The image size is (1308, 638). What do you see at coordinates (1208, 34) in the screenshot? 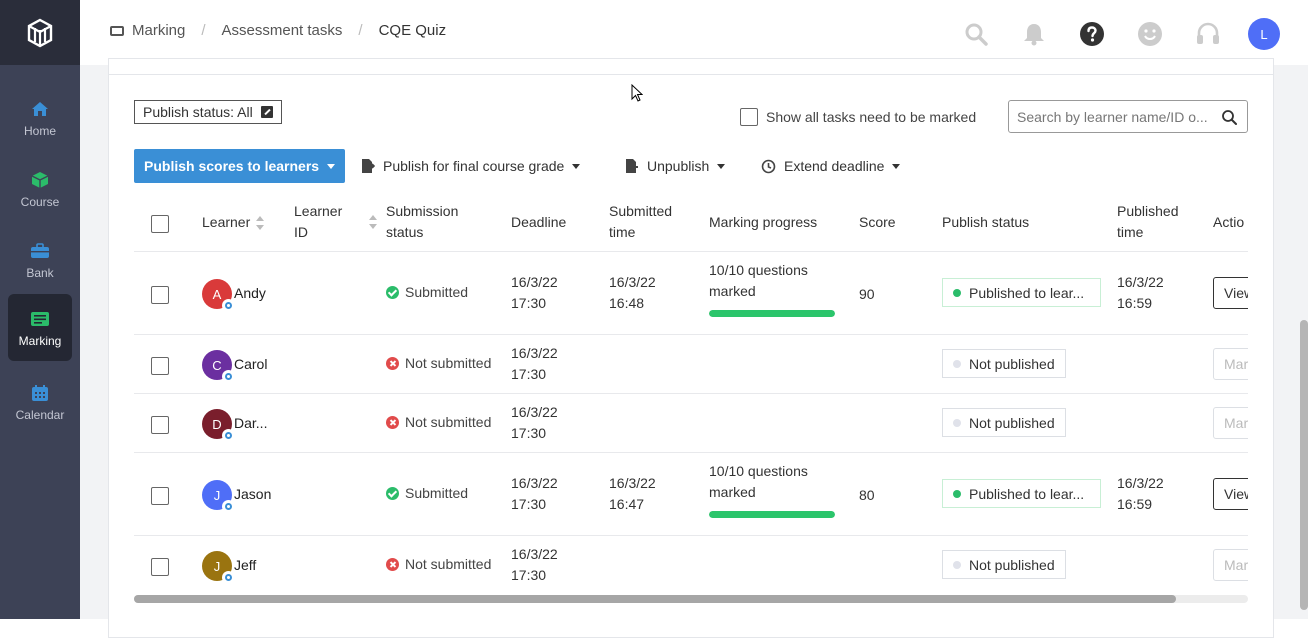
I see `headset-icon` at bounding box center [1208, 34].